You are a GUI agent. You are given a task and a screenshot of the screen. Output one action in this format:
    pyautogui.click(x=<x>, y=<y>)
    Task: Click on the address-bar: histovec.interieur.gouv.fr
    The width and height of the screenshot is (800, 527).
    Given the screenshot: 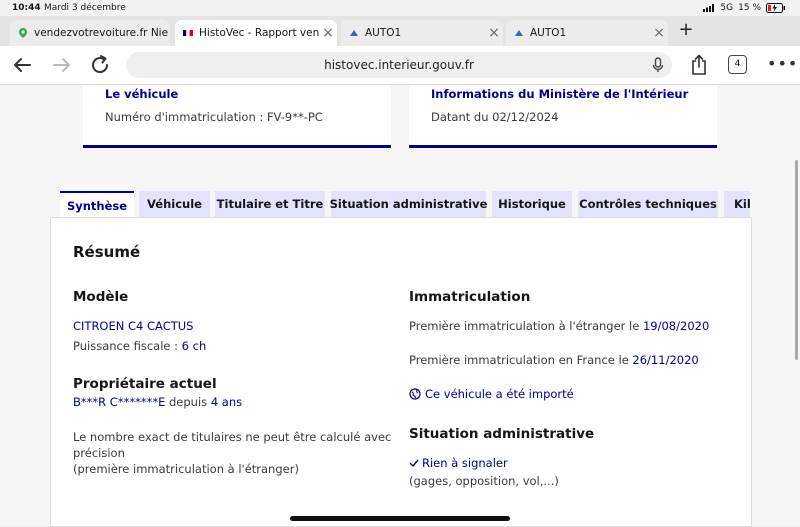 What is the action you would take?
    pyautogui.click(x=399, y=65)
    